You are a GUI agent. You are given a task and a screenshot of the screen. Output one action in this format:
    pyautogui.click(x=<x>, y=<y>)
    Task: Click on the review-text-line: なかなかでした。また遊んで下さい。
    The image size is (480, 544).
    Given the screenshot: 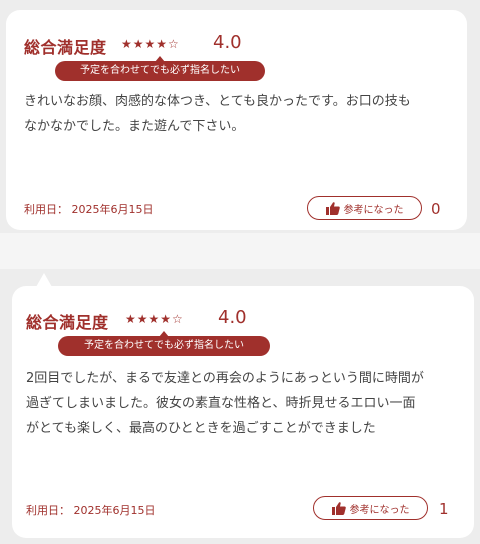 What is the action you would take?
    pyautogui.click(x=134, y=126)
    